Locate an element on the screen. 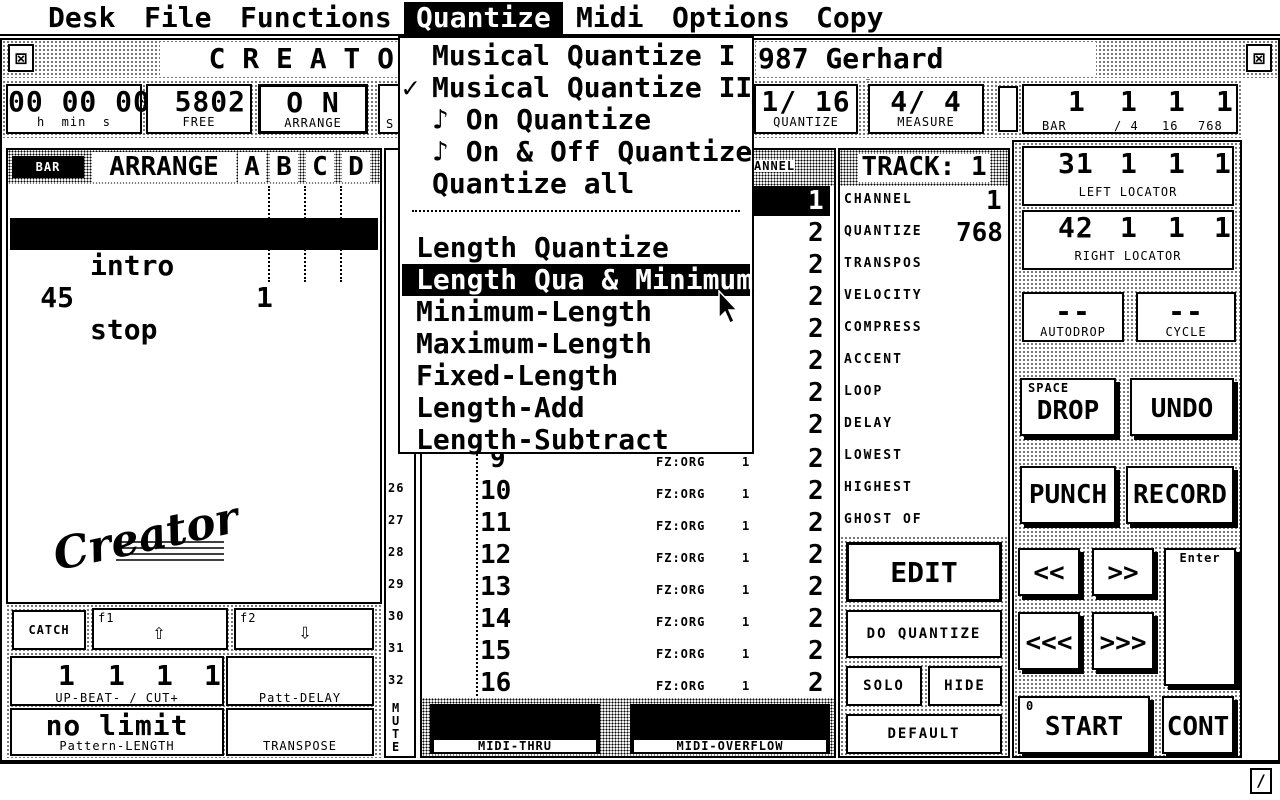  song-position-display: 1 1 1 1 BAR / 4 16 768 is located at coordinates (1130, 109).